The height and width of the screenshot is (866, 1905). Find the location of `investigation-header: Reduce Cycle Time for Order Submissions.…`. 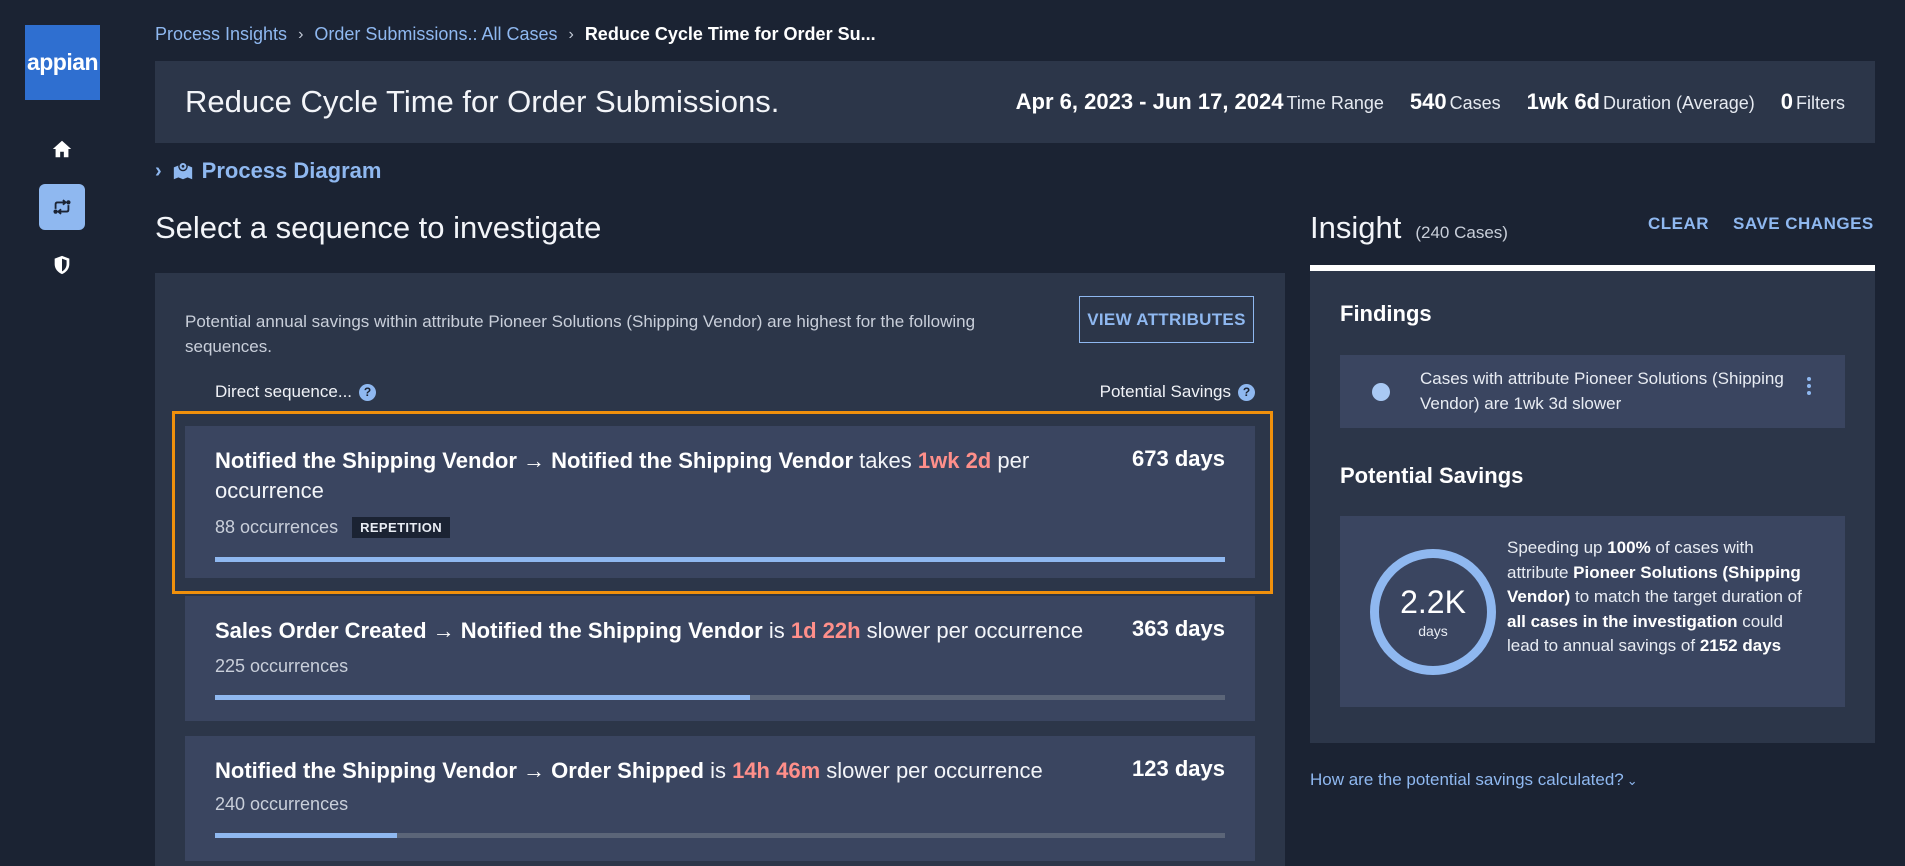

investigation-header: Reduce Cycle Time for Order Submissions.… is located at coordinates (1015, 102).